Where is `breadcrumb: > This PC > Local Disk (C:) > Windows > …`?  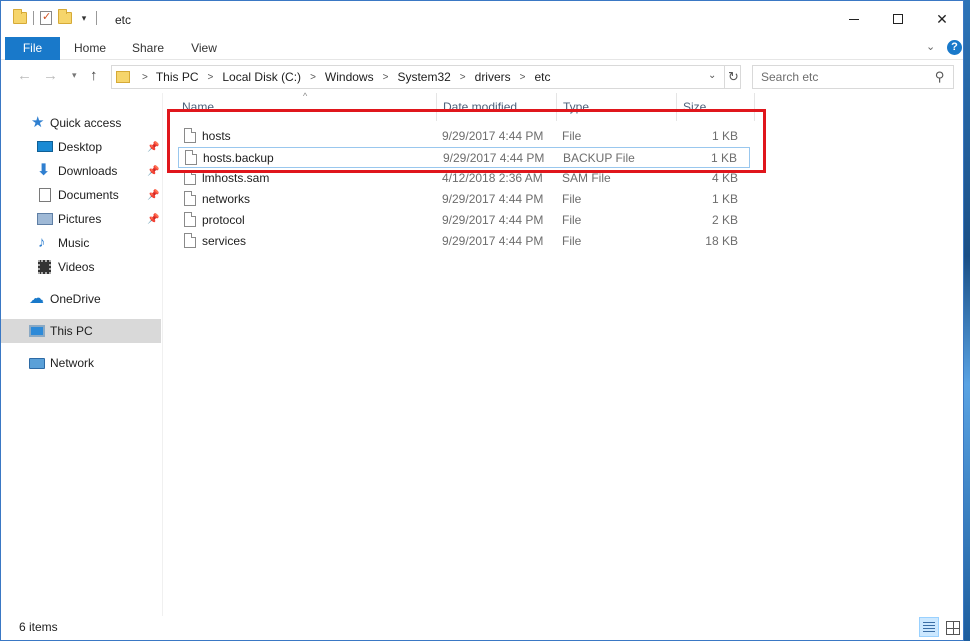
breadcrumb: > This PC > Local Disk (C:) > Windows > … is located at coordinates (344, 77).